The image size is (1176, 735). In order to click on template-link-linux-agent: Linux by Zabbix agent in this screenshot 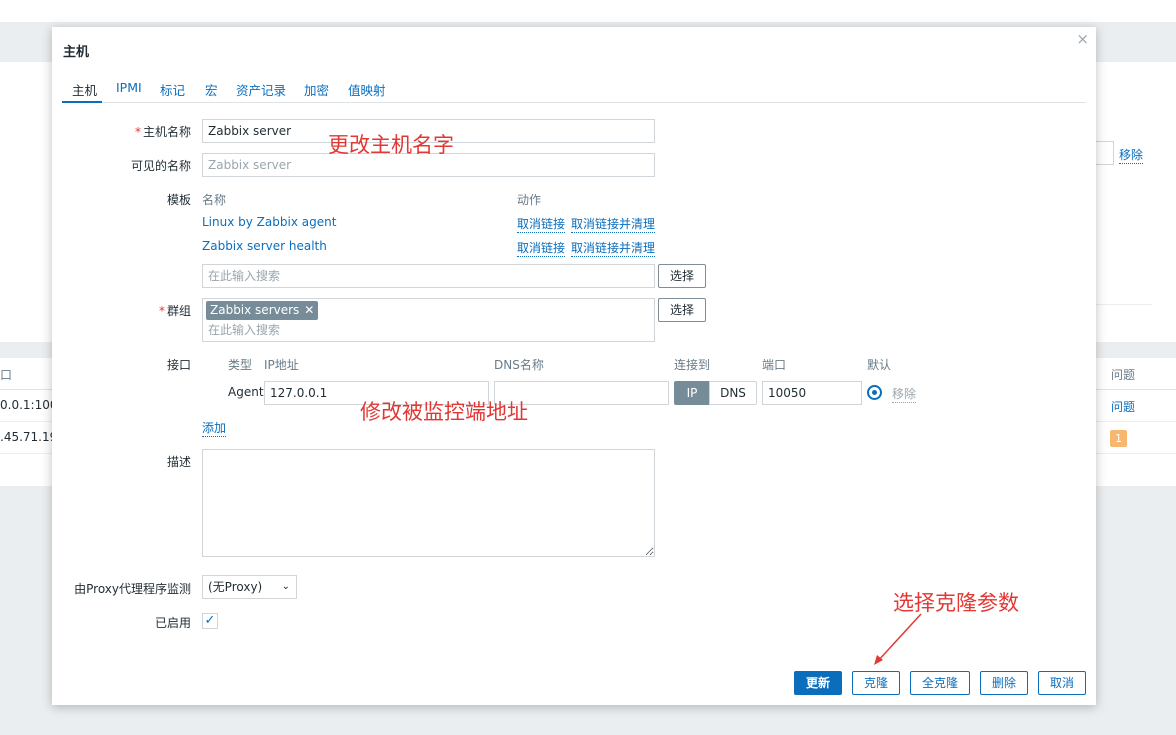, I will do `click(269, 222)`.